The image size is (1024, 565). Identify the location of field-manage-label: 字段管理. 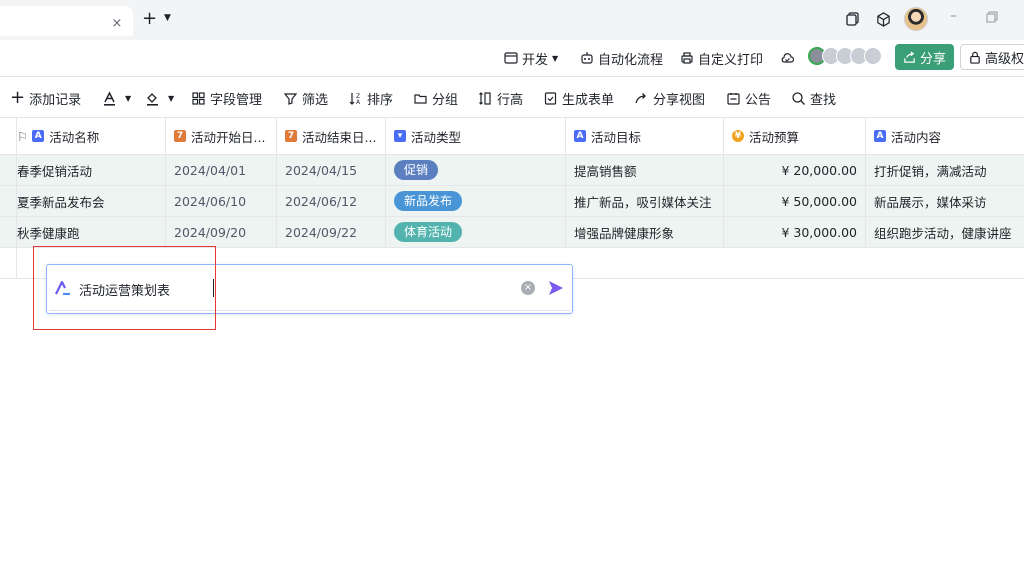
(236, 100).